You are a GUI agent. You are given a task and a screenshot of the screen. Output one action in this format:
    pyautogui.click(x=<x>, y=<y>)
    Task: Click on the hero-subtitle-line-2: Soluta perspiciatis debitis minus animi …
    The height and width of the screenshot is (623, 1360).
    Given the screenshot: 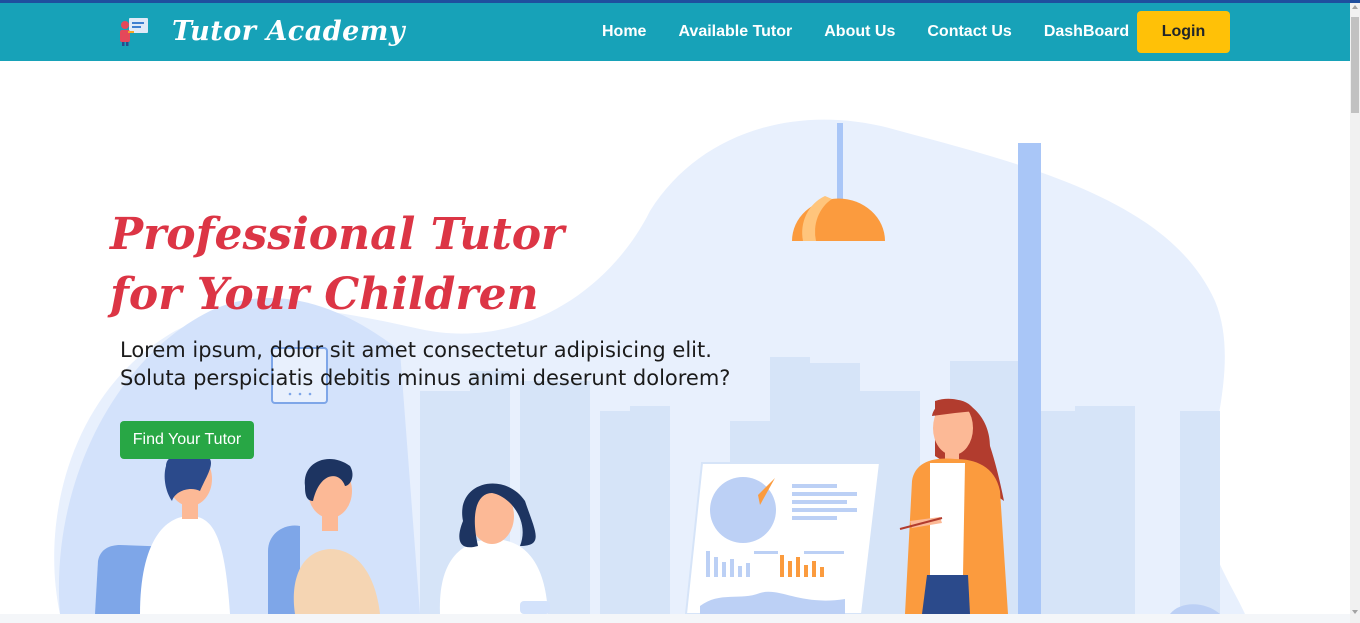 What is the action you would take?
    pyautogui.click(x=425, y=378)
    